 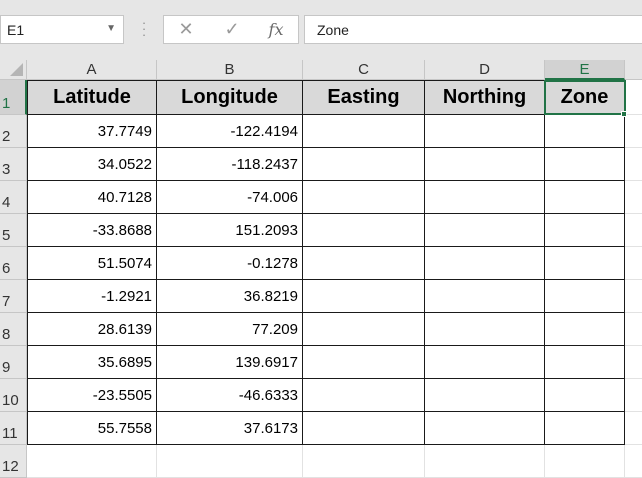 I want to click on row-header-5: 5, so click(x=13, y=230).